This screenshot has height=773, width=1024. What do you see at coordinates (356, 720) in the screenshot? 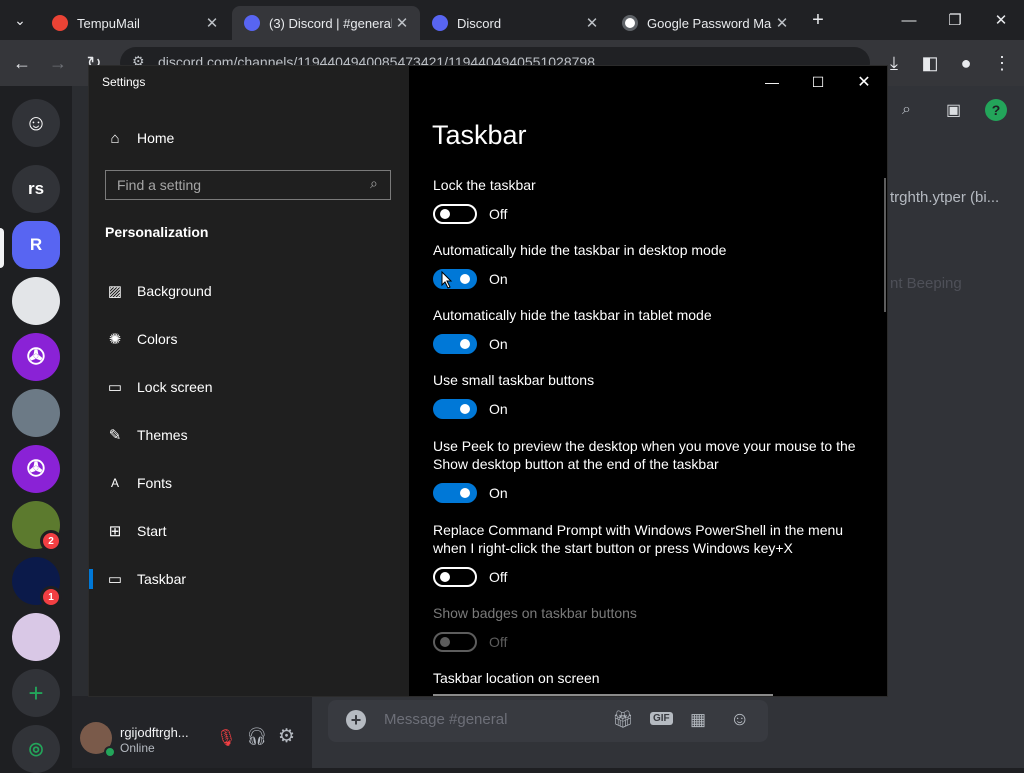
I see `attach-plus-icon: +` at bounding box center [356, 720].